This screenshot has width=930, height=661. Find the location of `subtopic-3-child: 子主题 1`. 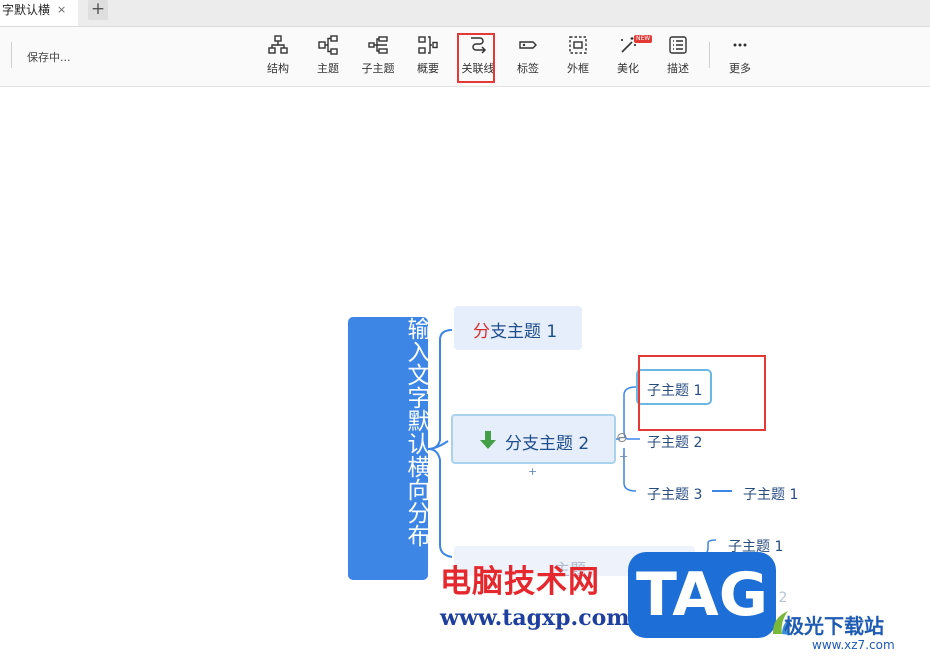

subtopic-3-child: 子主题 1 is located at coordinates (770, 494).